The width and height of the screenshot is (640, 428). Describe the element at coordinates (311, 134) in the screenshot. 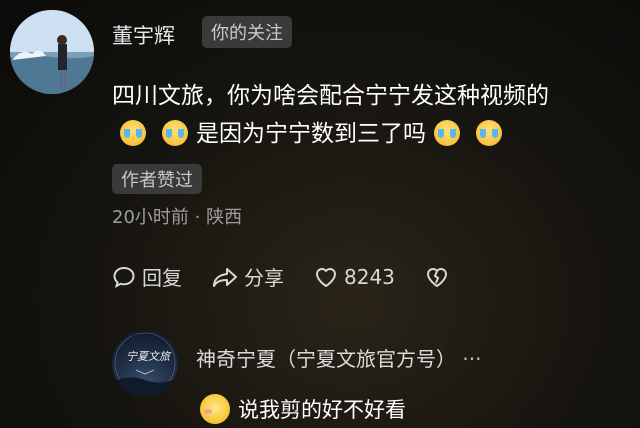

I see `comment-text-segment: 是因为宁宁数到三了吗` at that location.